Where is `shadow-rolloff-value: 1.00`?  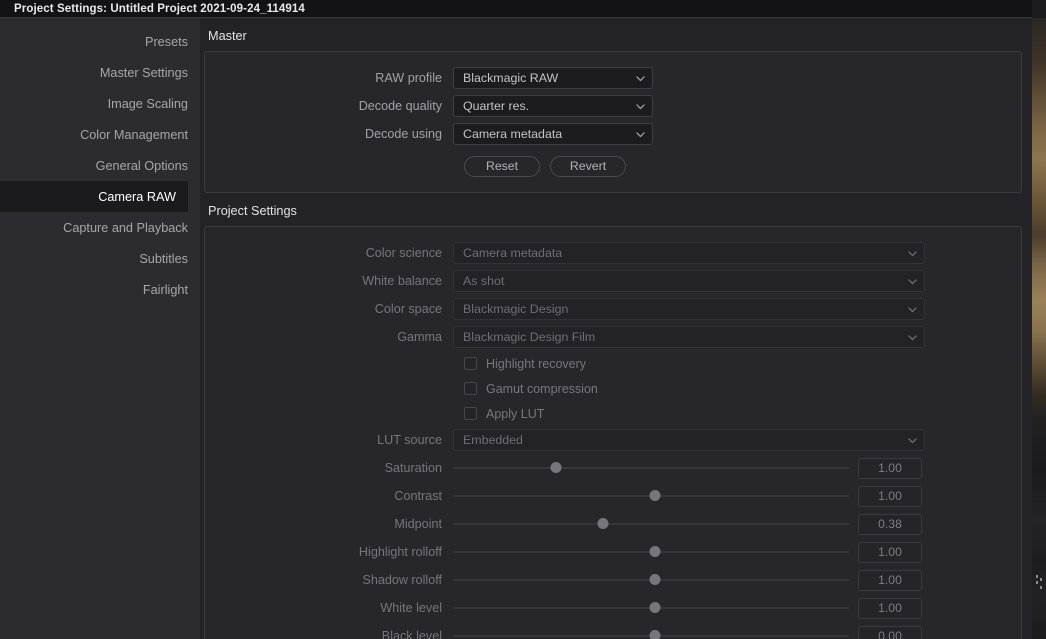 shadow-rolloff-value: 1.00 is located at coordinates (890, 580).